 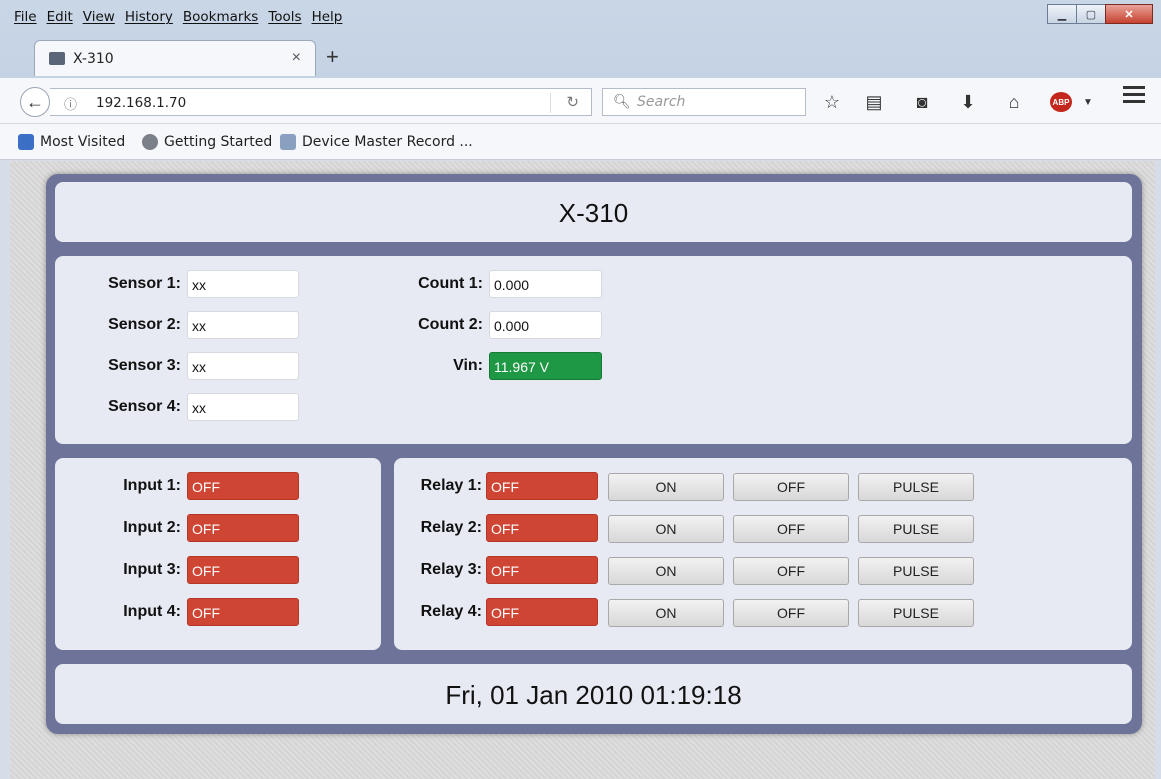 What do you see at coordinates (141, 103) in the screenshot?
I see `url-text: 192.168.1.70` at bounding box center [141, 103].